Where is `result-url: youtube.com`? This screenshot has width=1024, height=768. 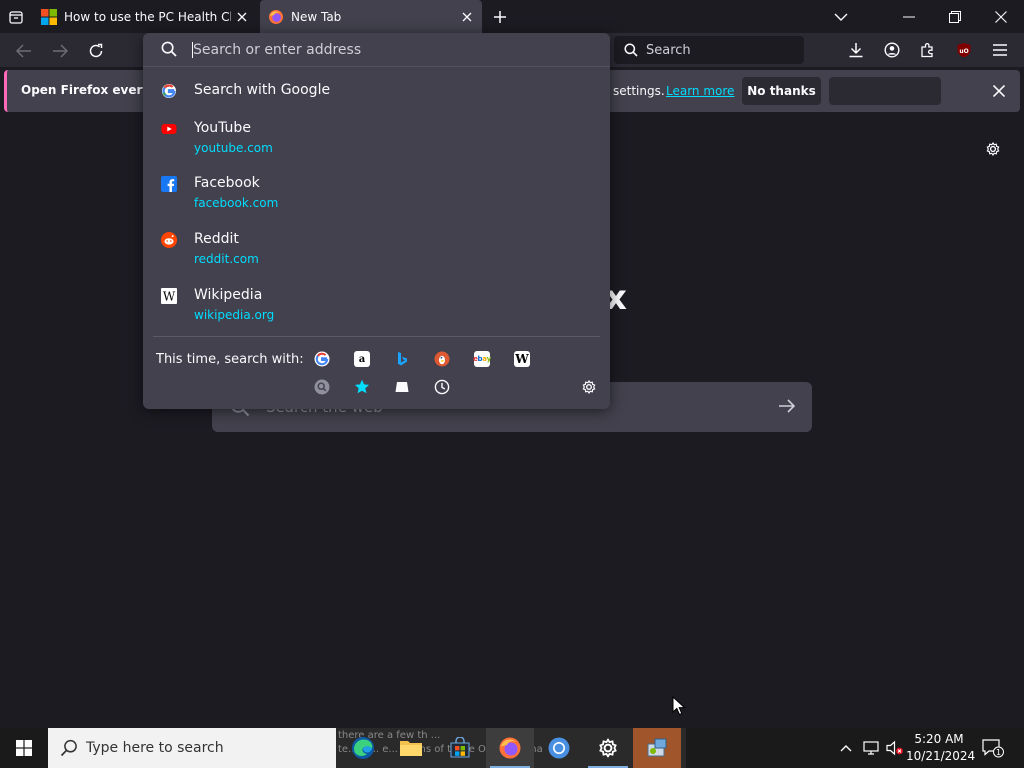
result-url: youtube.com is located at coordinates (233, 148).